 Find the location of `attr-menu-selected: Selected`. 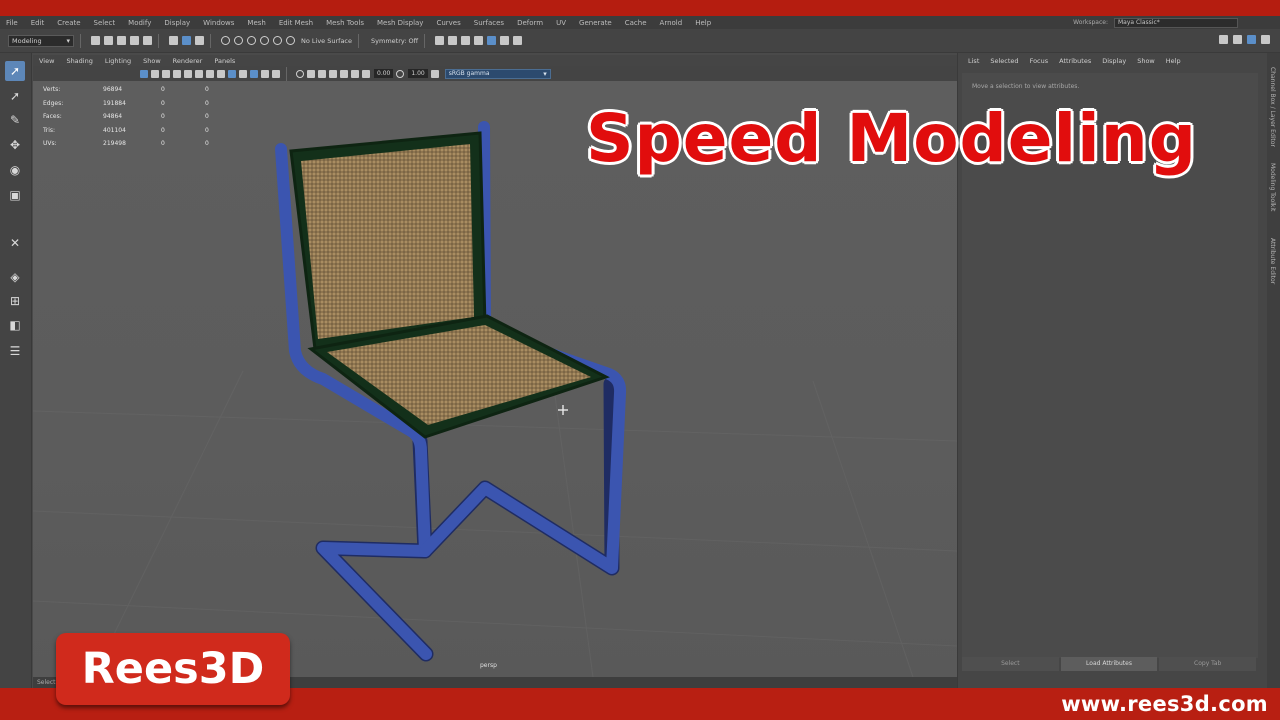

attr-menu-selected: Selected is located at coordinates (1004, 61).